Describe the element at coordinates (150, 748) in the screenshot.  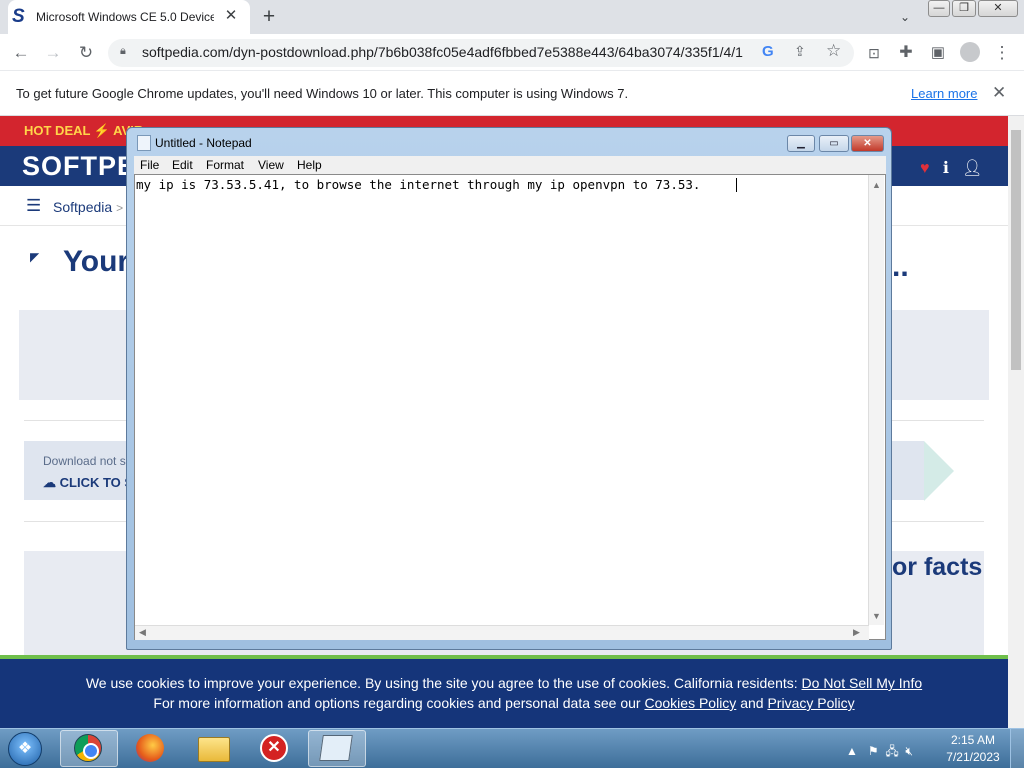
I see `firefox-icon` at that location.